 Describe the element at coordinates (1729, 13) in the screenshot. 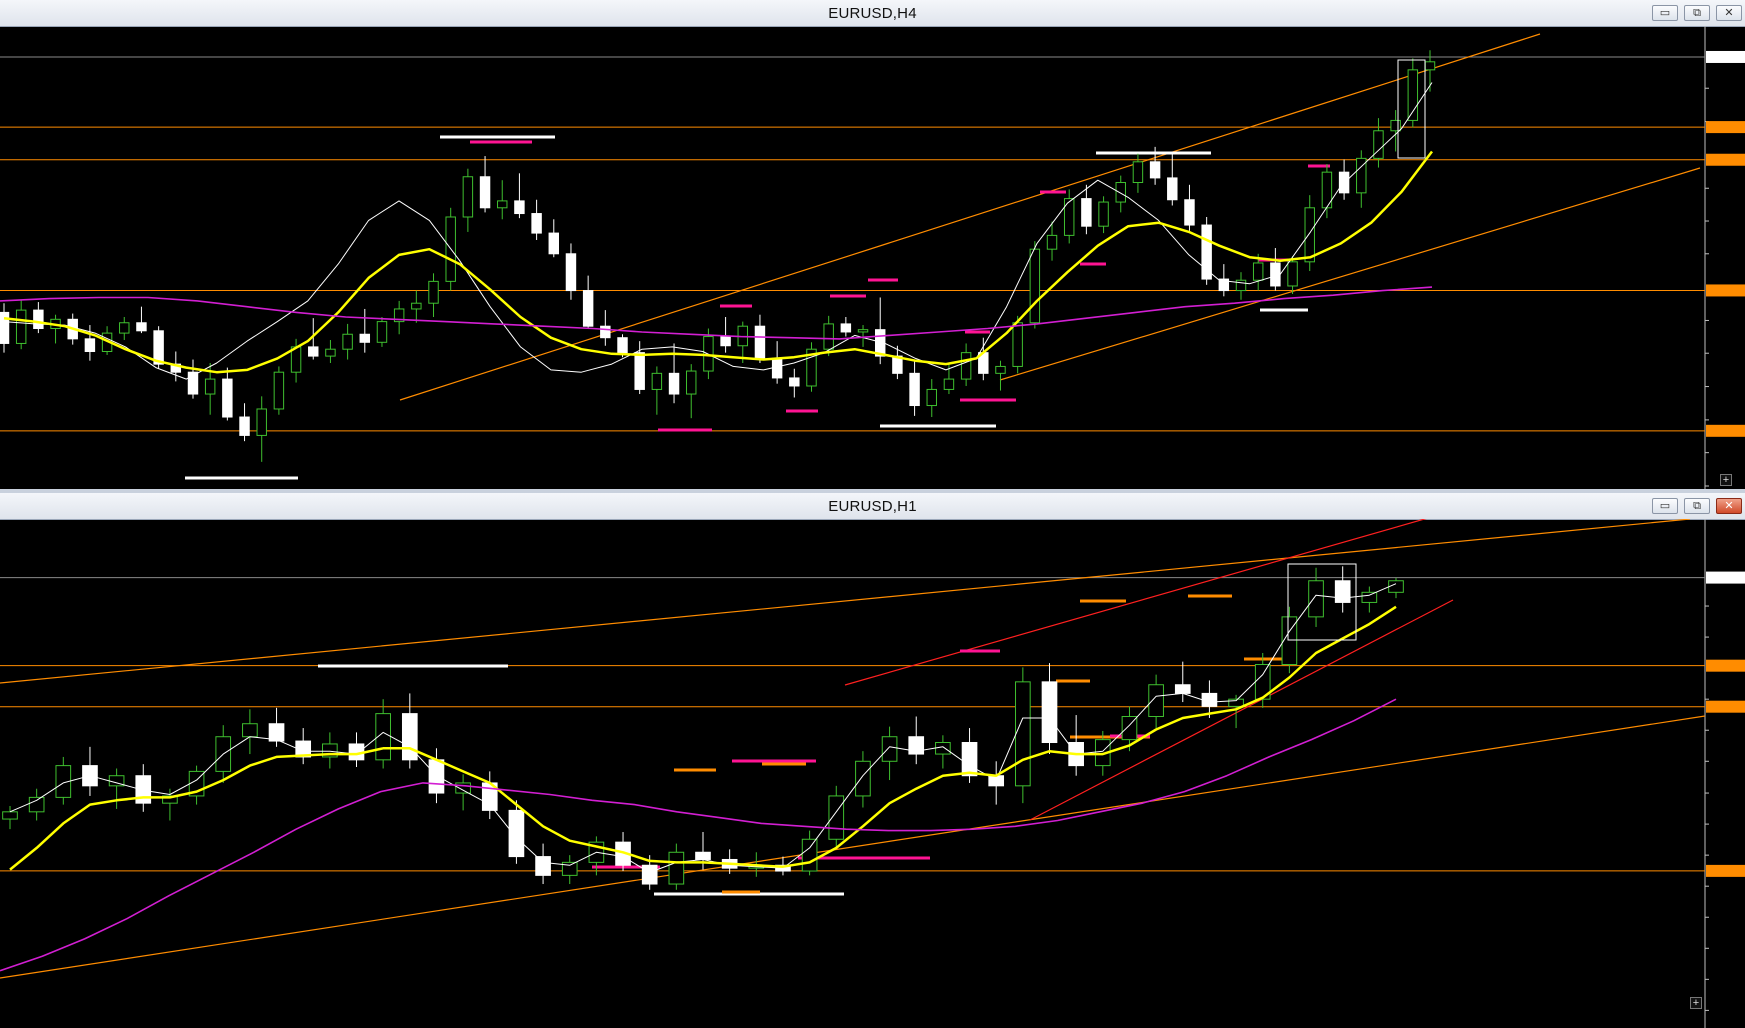

I see `close-button-h4: ✕` at that location.